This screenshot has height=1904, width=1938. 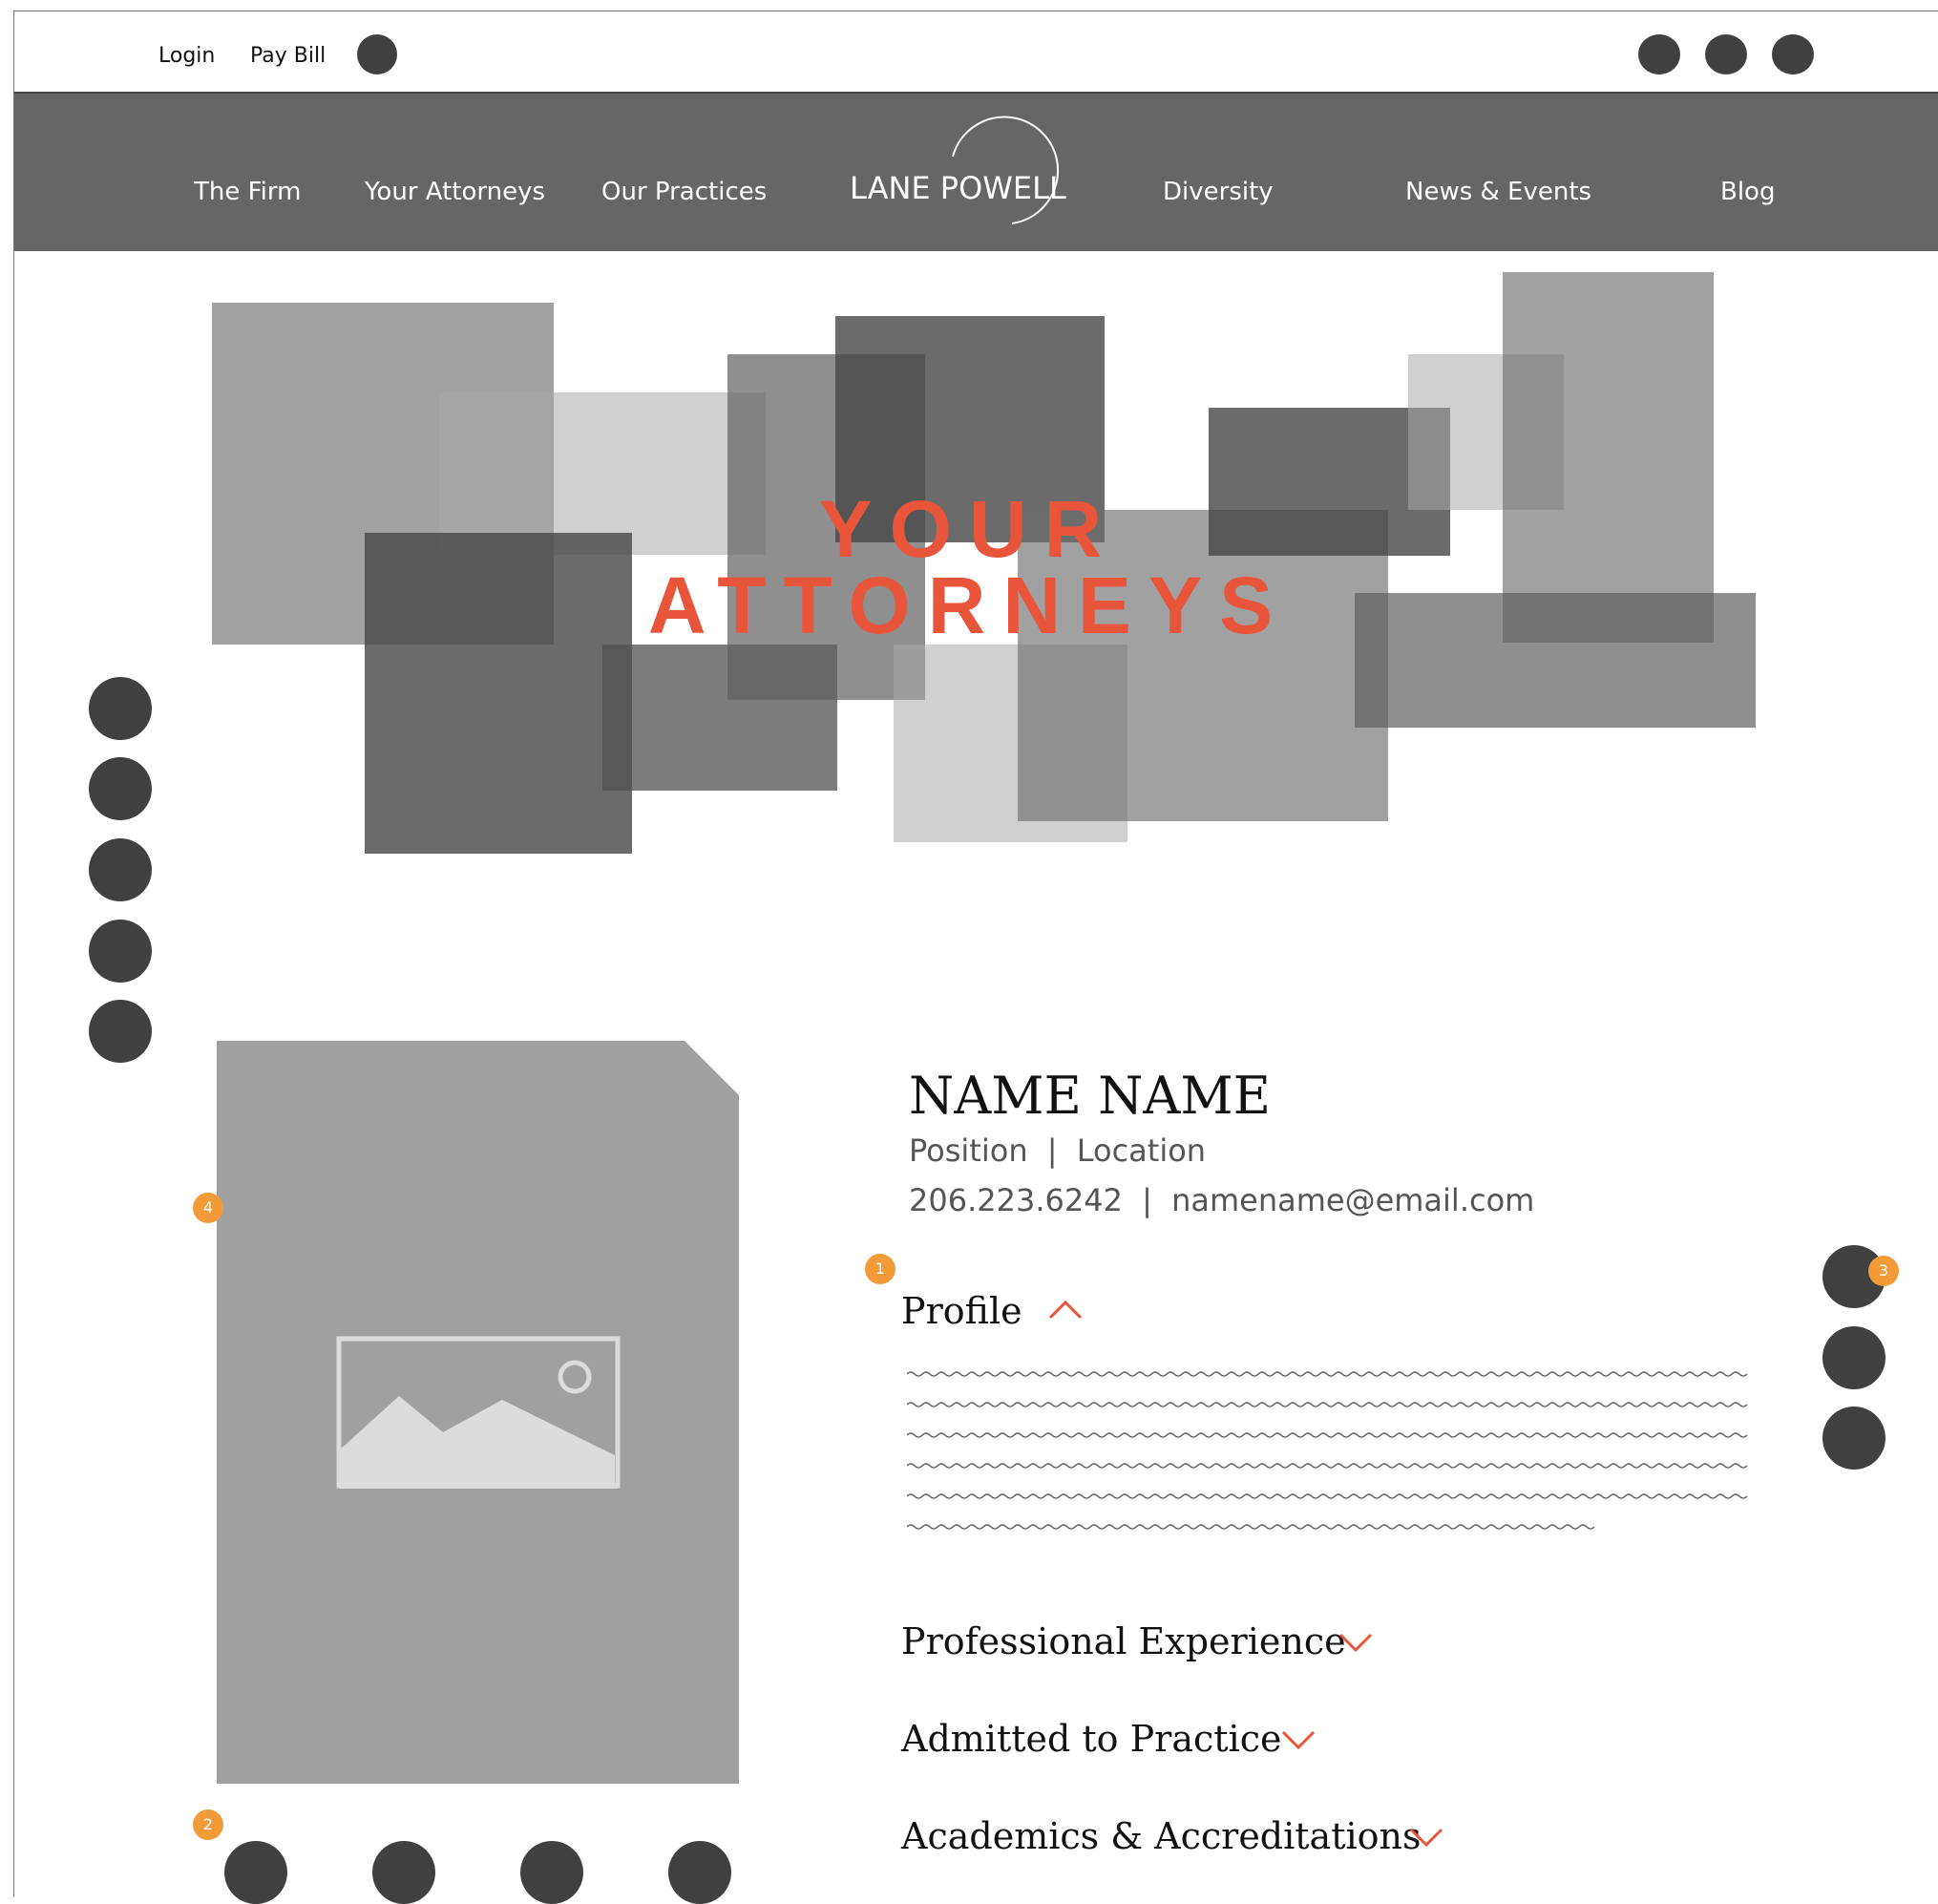 What do you see at coordinates (1161, 1836) in the screenshot?
I see `section-academics-title: Academics & Accreditations` at bounding box center [1161, 1836].